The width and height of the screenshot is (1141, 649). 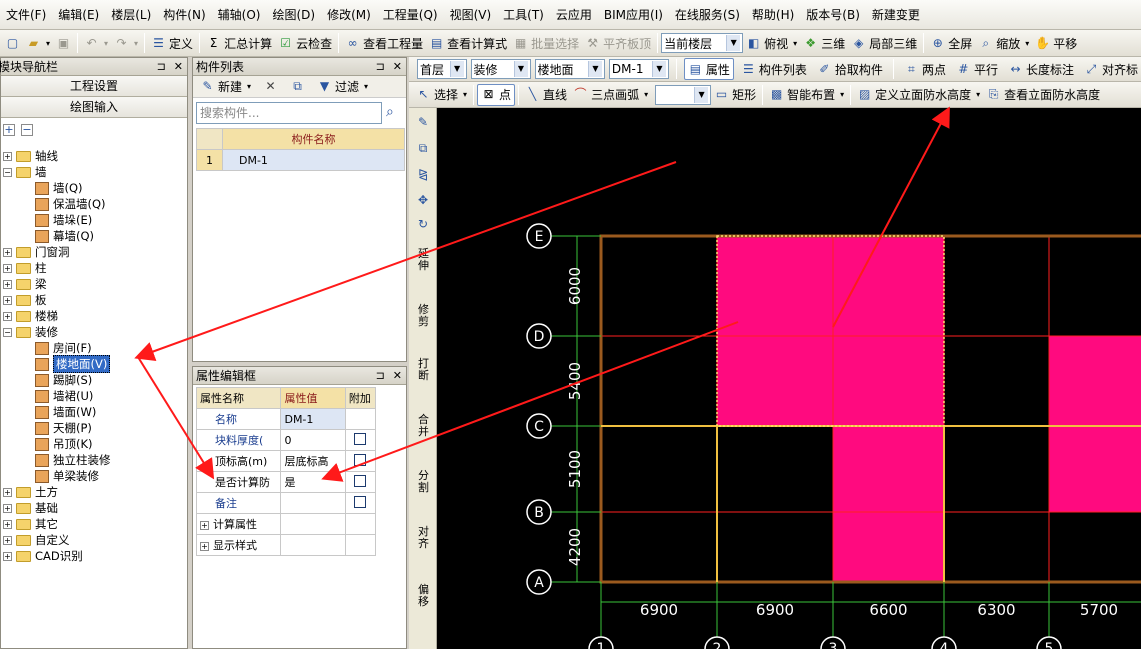 I want to click on tree-folder-1: − 墙, so click(x=25, y=172).